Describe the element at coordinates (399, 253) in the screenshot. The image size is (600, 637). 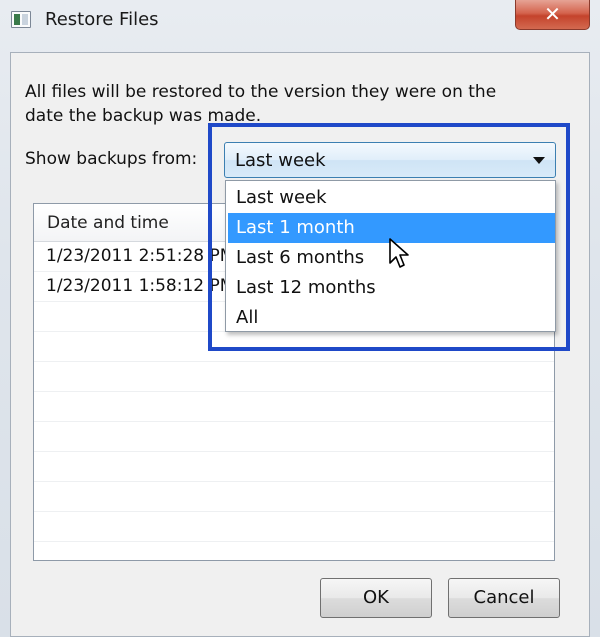
I see `mouse-cursor-icon` at that location.